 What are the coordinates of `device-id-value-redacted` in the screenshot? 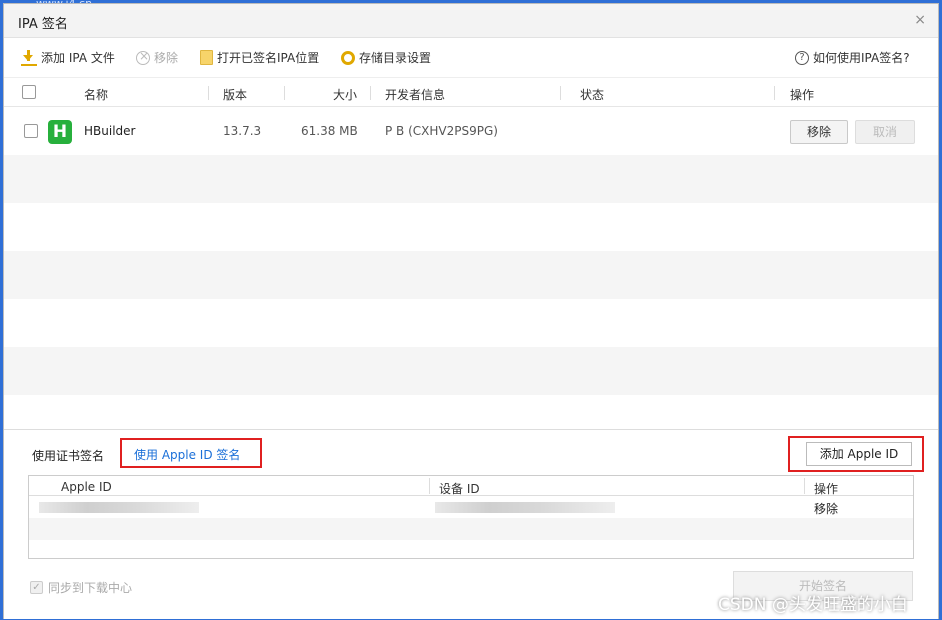 It's located at (525, 507).